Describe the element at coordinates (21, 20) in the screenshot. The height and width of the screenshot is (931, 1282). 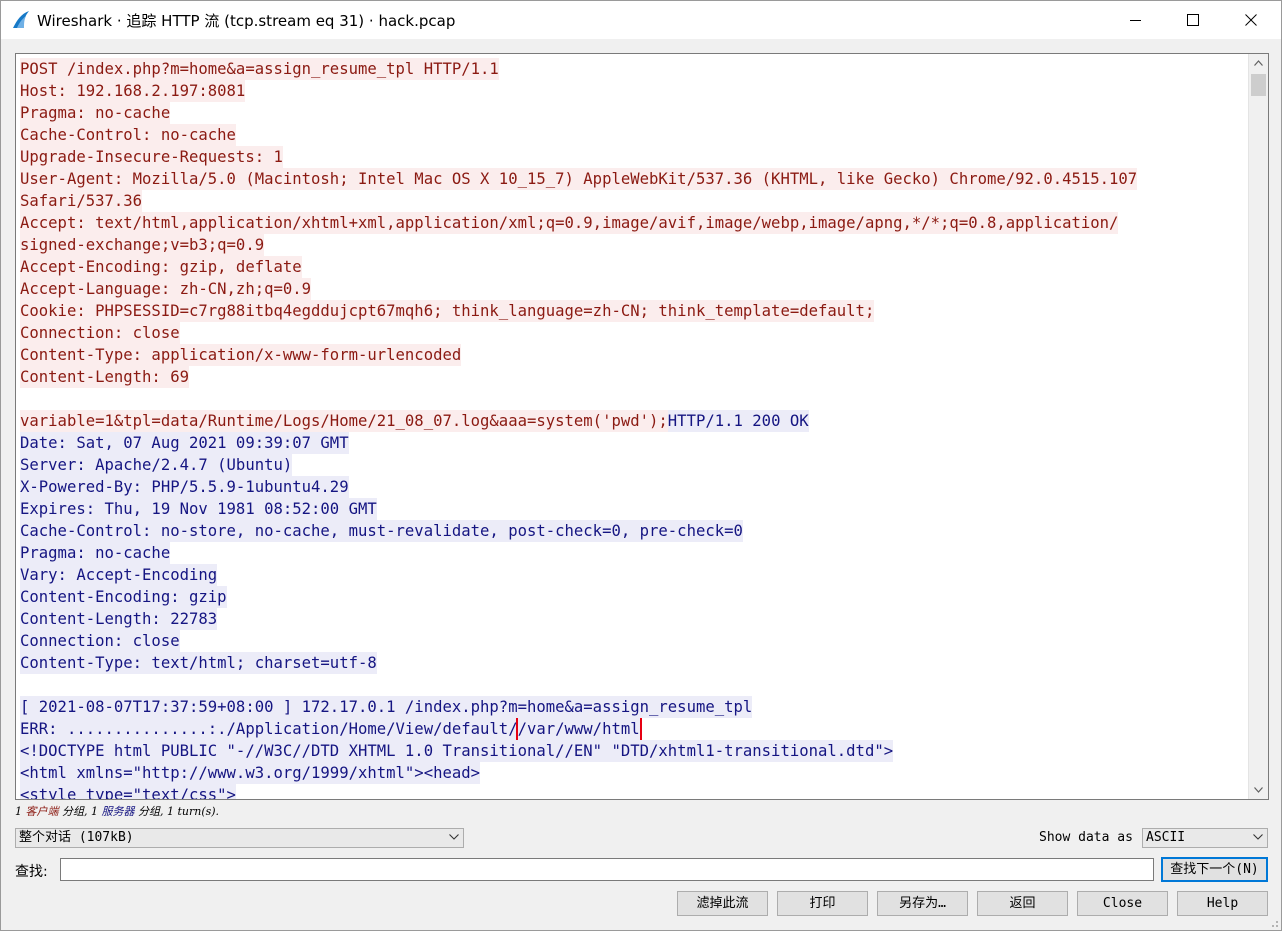
I see `wireshark-fin-icon` at that location.